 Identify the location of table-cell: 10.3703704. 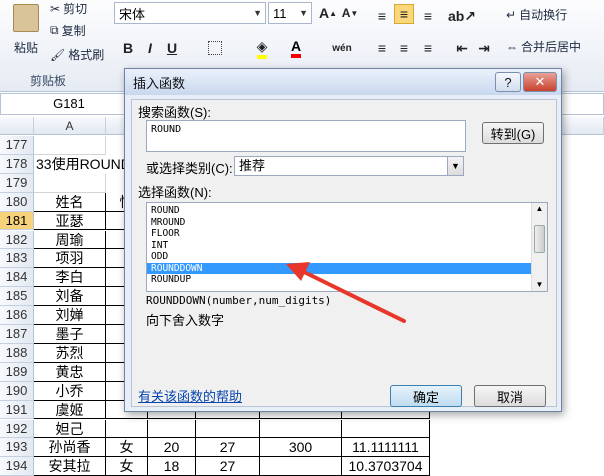
(386, 466).